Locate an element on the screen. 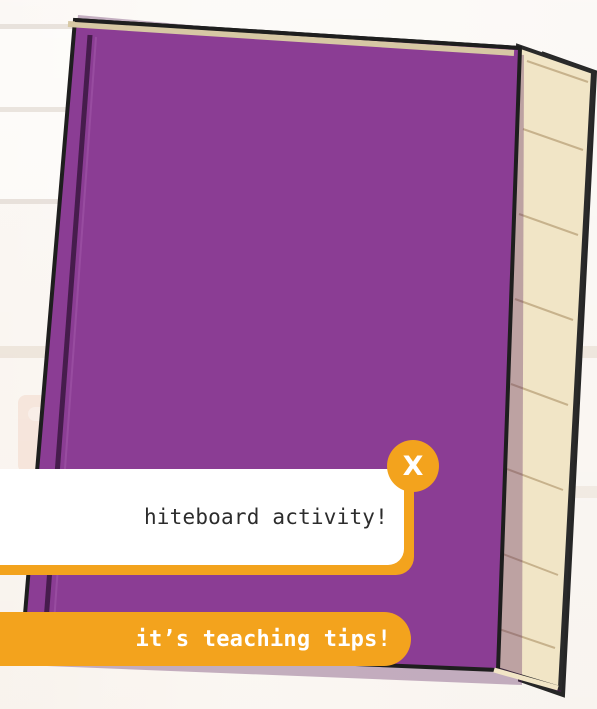 The width and height of the screenshot is (597, 709). notice-popup: hiteboard activity! is located at coordinates (207, 522).